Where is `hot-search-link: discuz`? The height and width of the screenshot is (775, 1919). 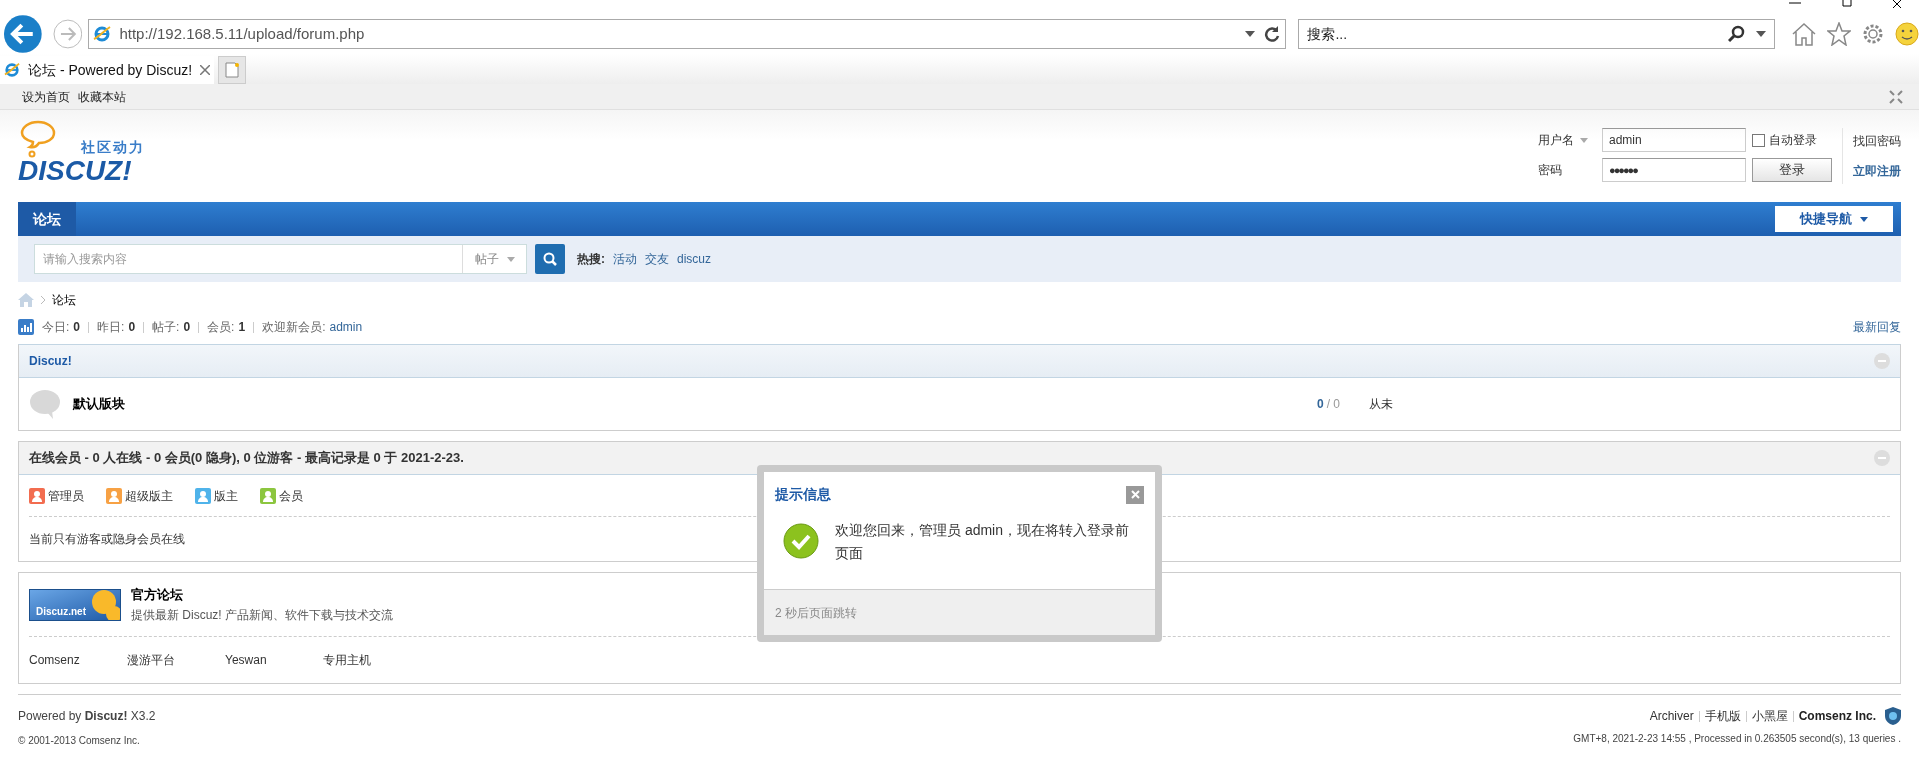 hot-search-link: discuz is located at coordinates (694, 259).